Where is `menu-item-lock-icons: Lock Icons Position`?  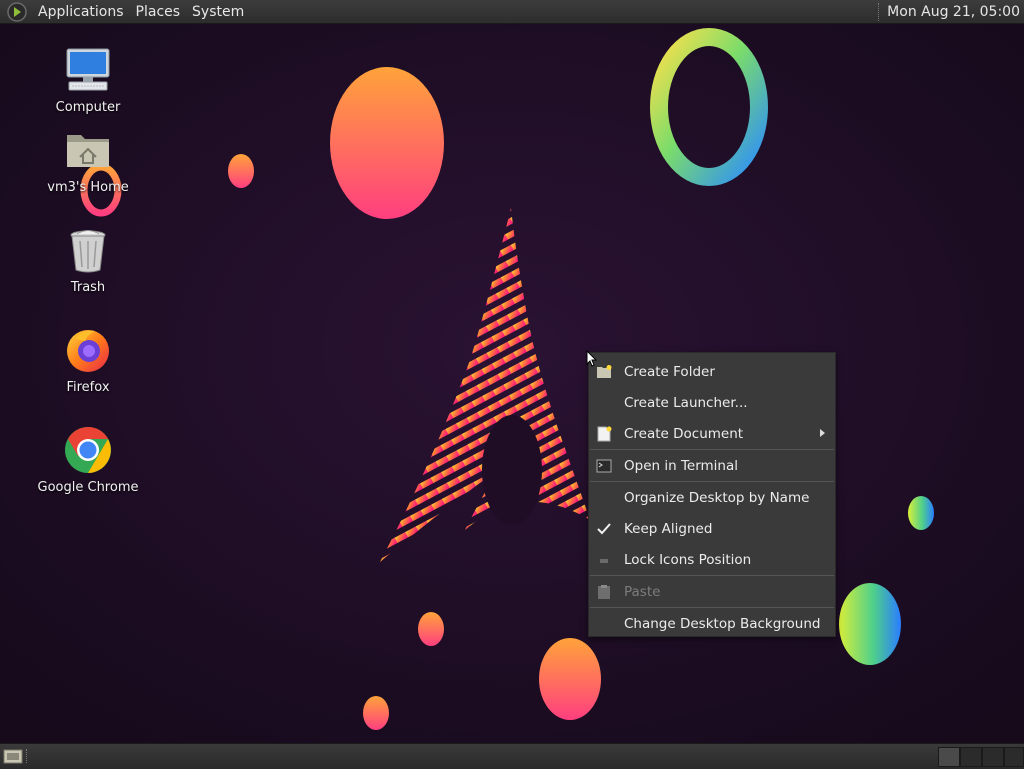
menu-item-lock-icons: Lock Icons Position is located at coordinates (712, 559).